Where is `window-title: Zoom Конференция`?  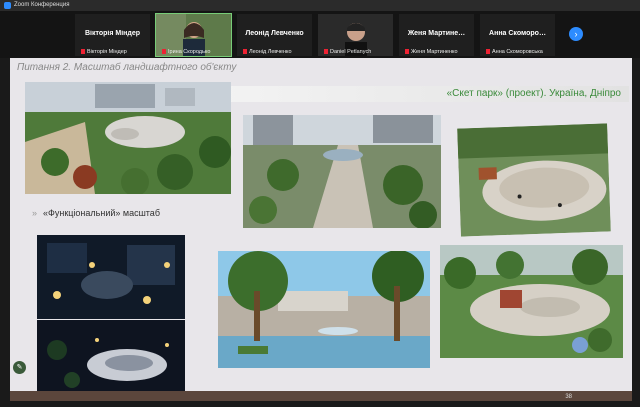
window-title: Zoom Конференция is located at coordinates (42, 5).